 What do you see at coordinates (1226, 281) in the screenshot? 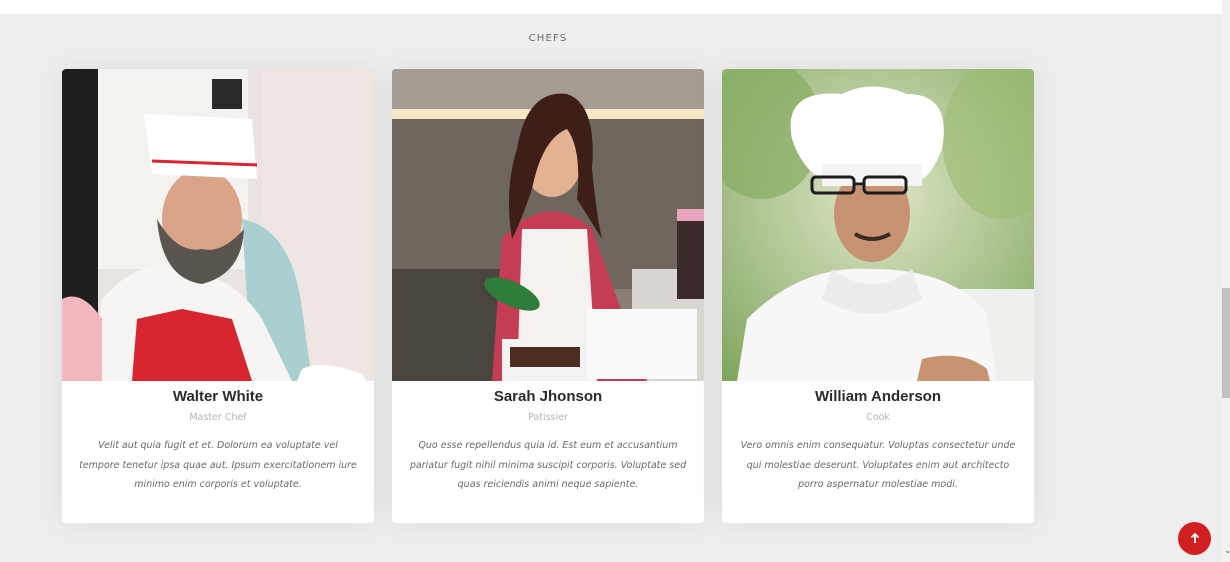
I see `page-scrollbar` at bounding box center [1226, 281].